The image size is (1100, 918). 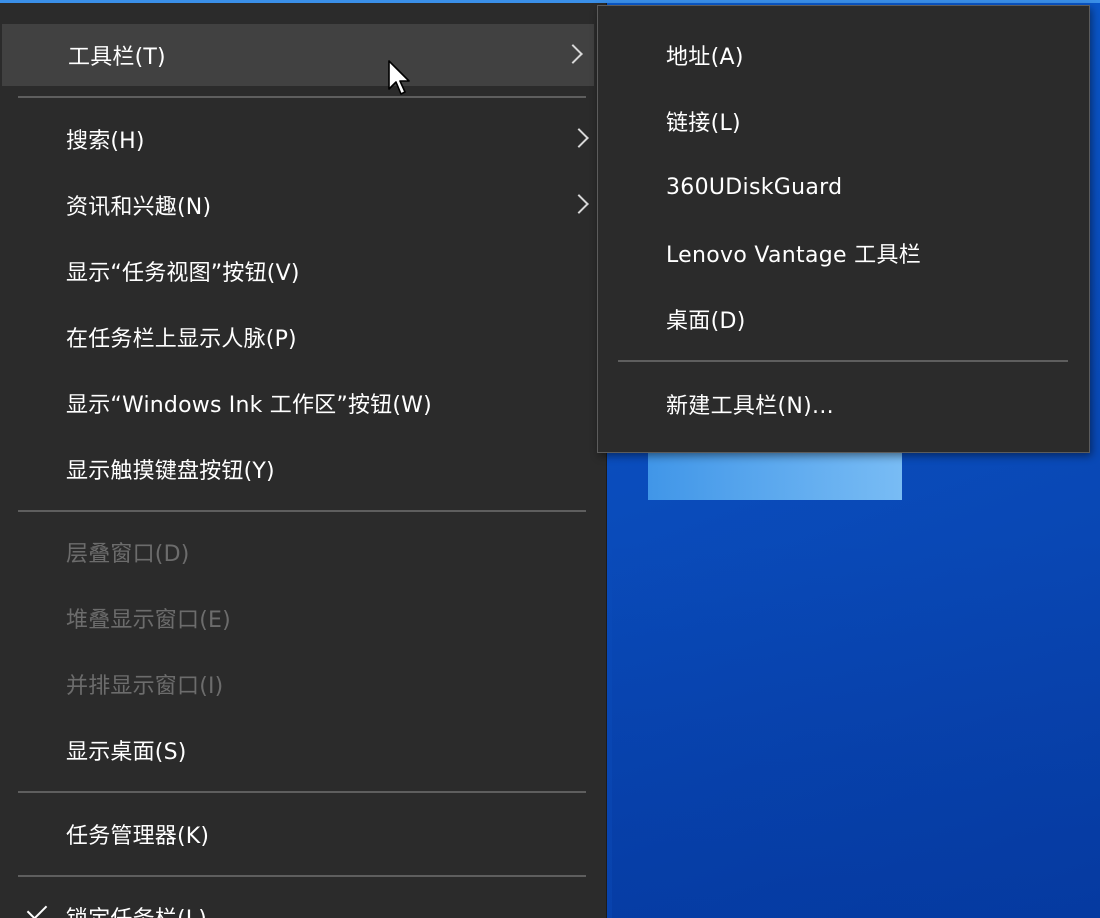 What do you see at coordinates (794, 255) in the screenshot?
I see `submenu-item-label: Lenovo Vantage 工具栏` at bounding box center [794, 255].